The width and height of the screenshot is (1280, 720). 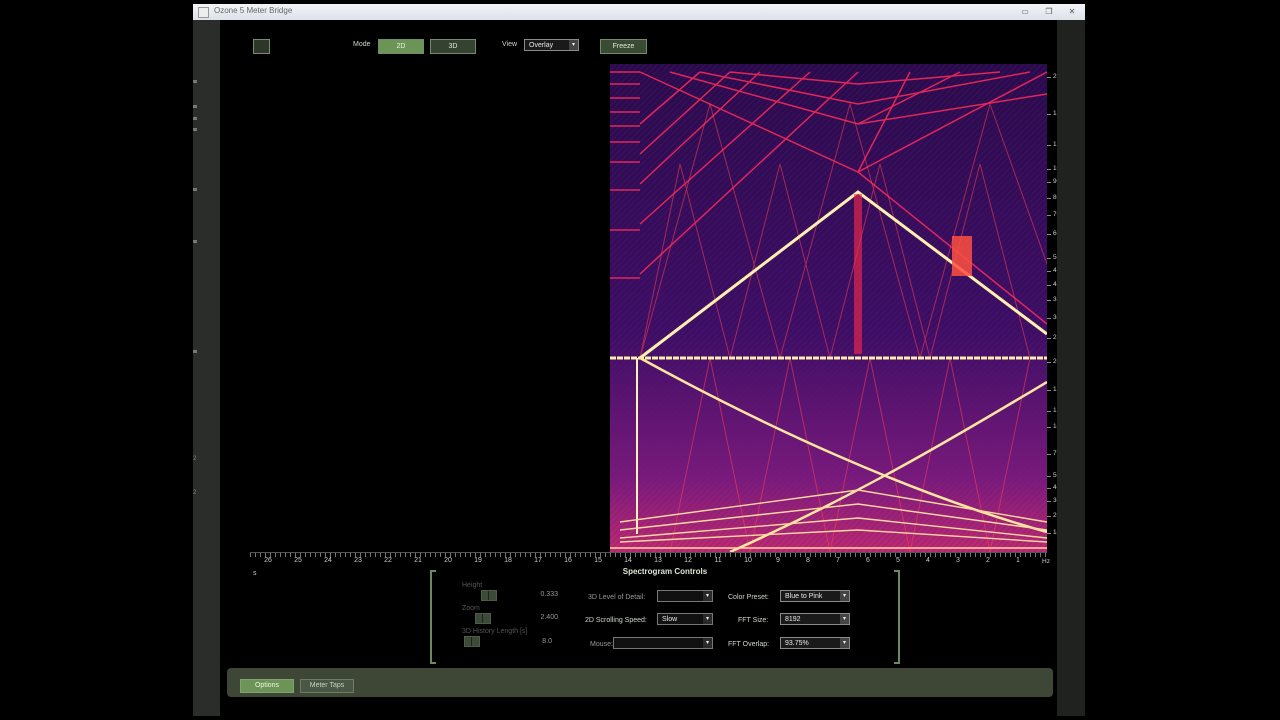 What do you see at coordinates (665, 571) in the screenshot?
I see `controls-title: Spectrogram Controls` at bounding box center [665, 571].